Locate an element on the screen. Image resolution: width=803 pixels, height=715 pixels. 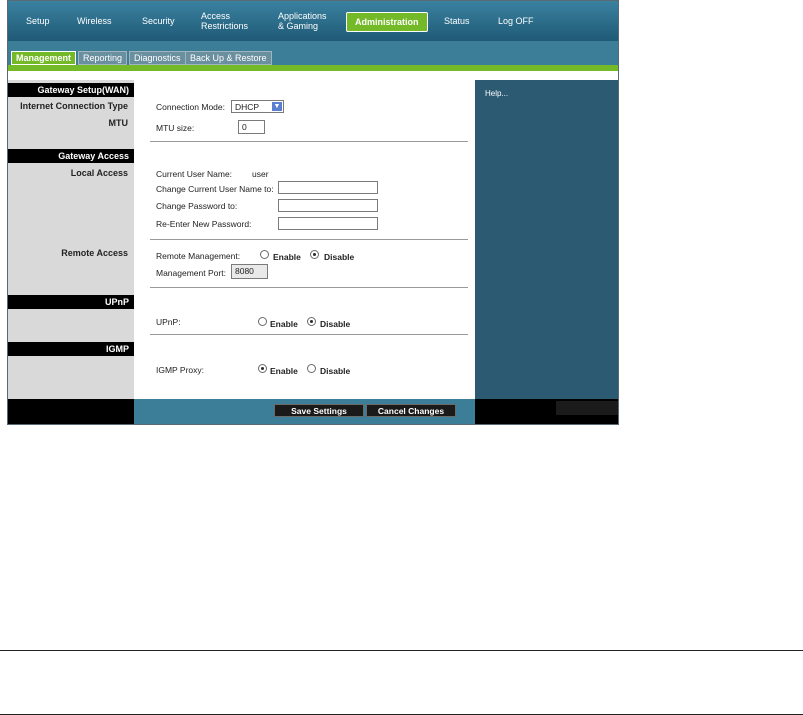
nav-administration: Administration is located at coordinates (387, 22).